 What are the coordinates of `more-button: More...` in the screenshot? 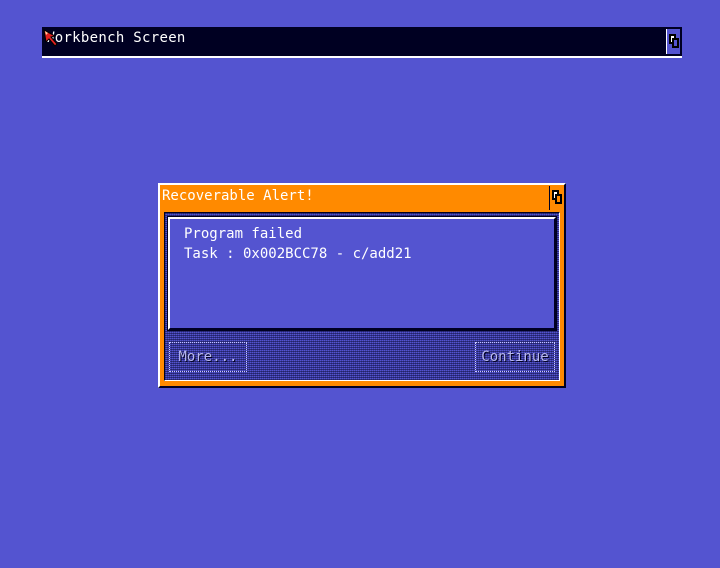 It's located at (208, 357).